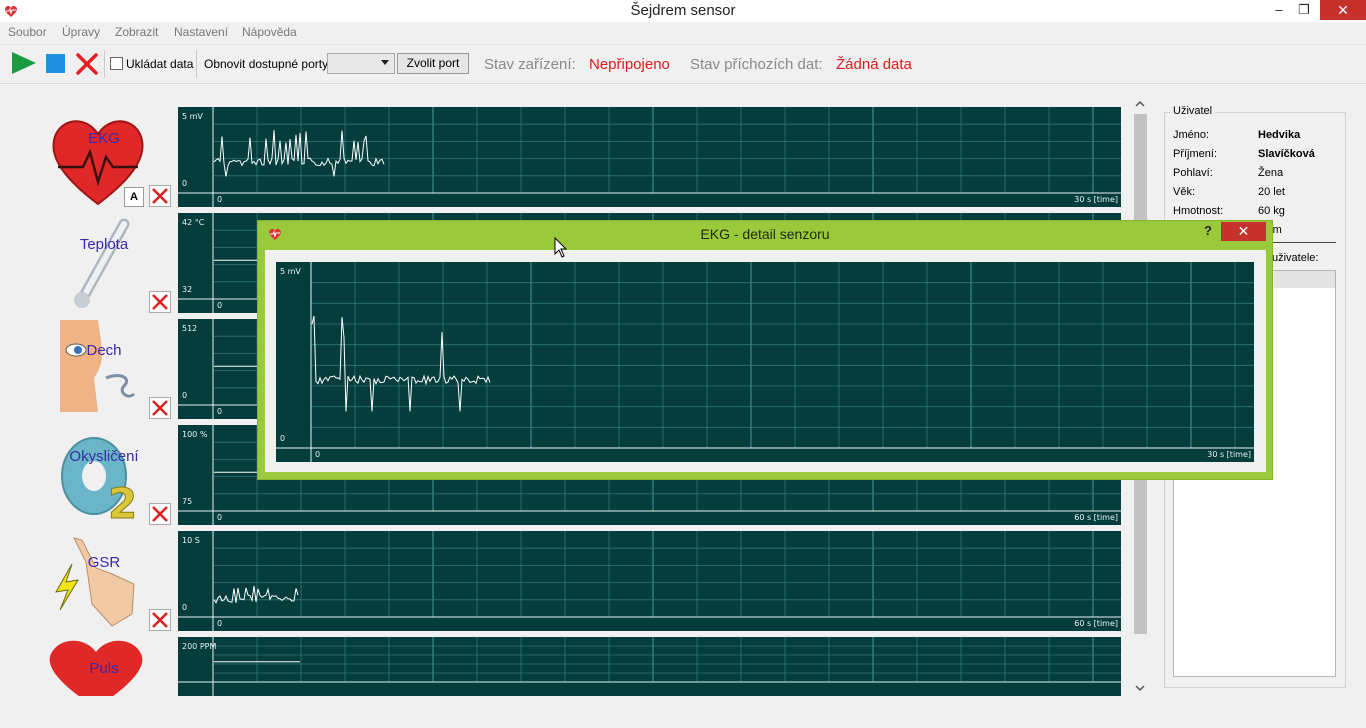 The image size is (1366, 728). Describe the element at coordinates (98, 367) in the screenshot. I see `breath-face-icon` at that location.